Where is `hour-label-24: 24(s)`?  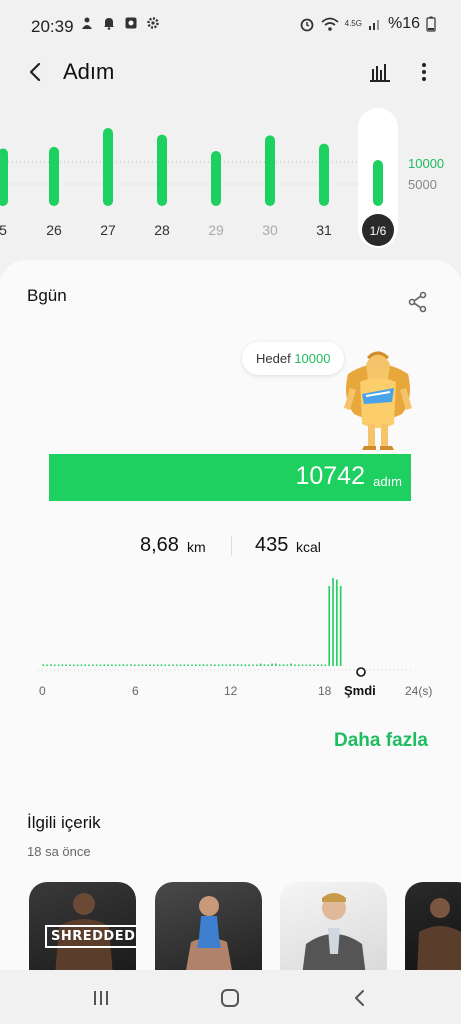
hour-label-24: 24(s) is located at coordinates (419, 691).